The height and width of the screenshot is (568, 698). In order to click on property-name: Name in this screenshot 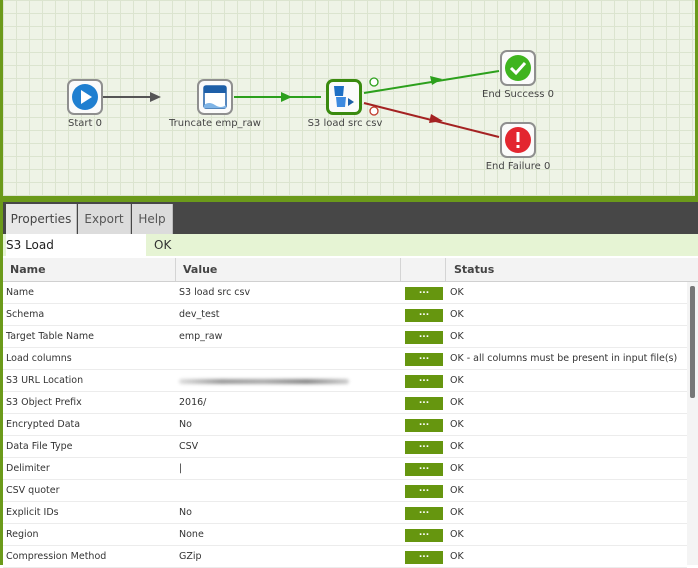, I will do `click(20, 292)`.